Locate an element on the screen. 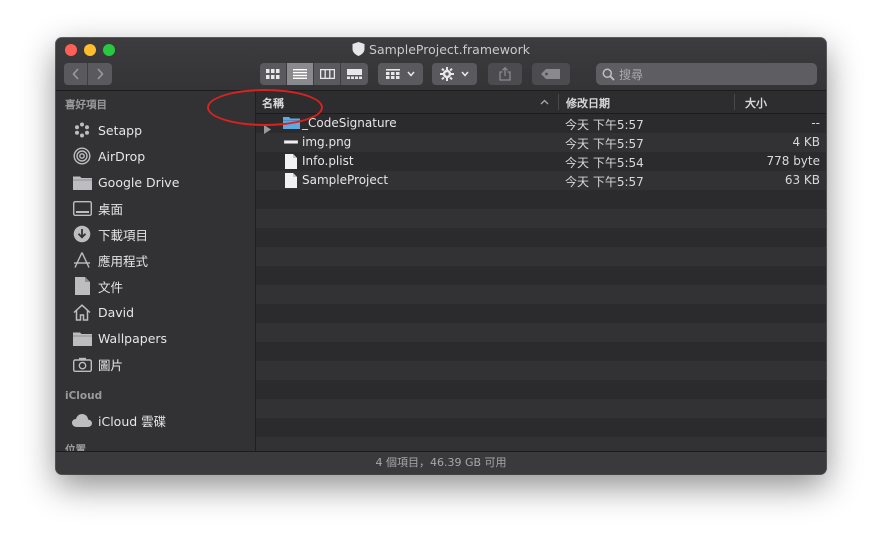 The height and width of the screenshot is (548, 882). file-size: 4 KB is located at coordinates (806, 142).